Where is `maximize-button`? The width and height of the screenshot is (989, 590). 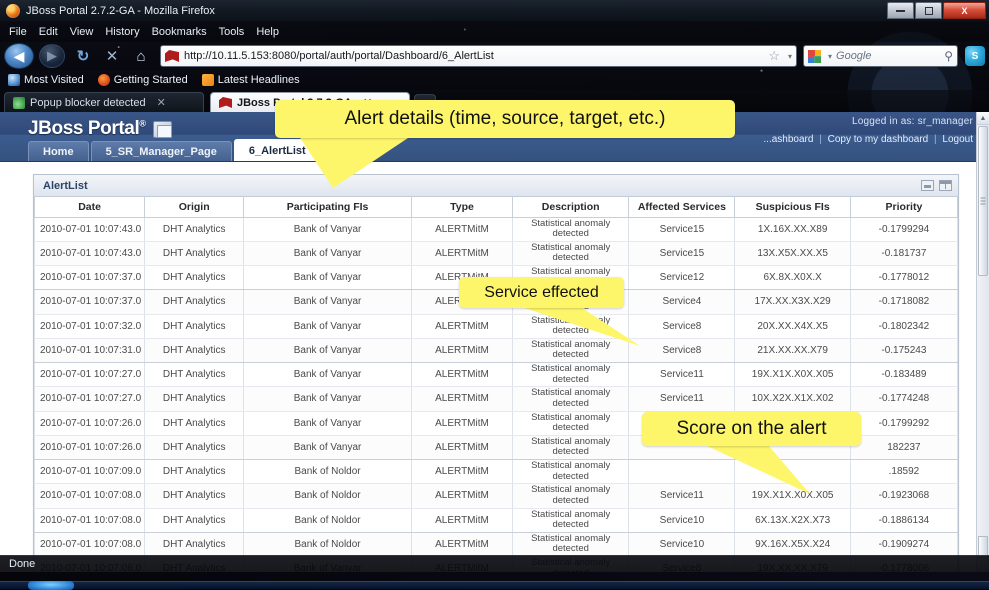 maximize-button is located at coordinates (928, 10).